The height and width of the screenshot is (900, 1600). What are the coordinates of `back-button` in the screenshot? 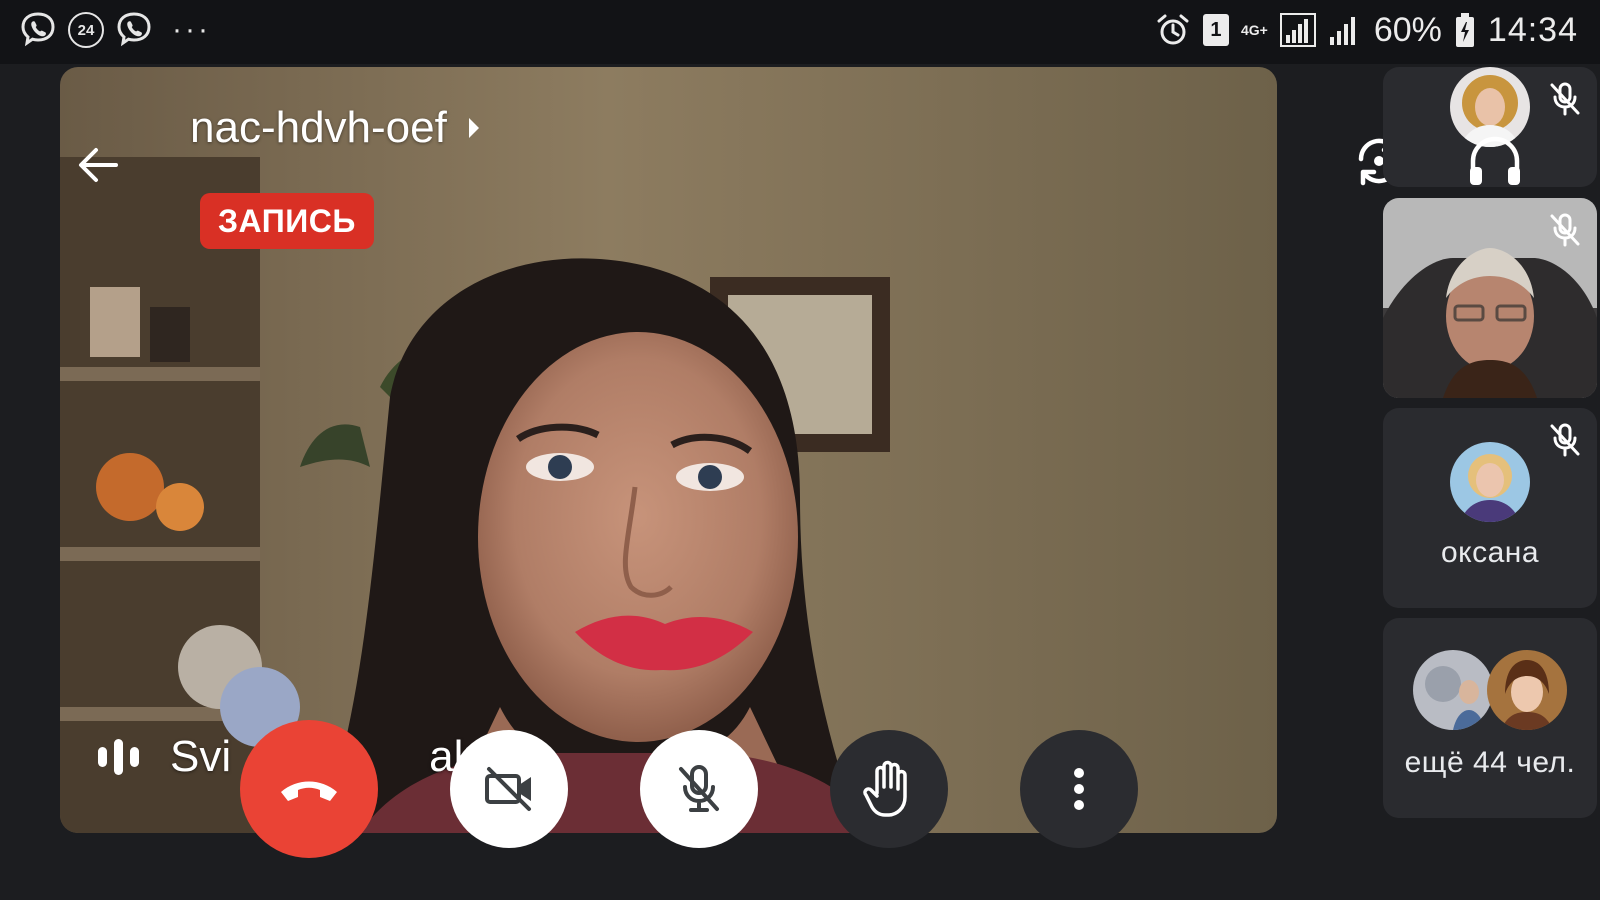 It's located at (98, 165).